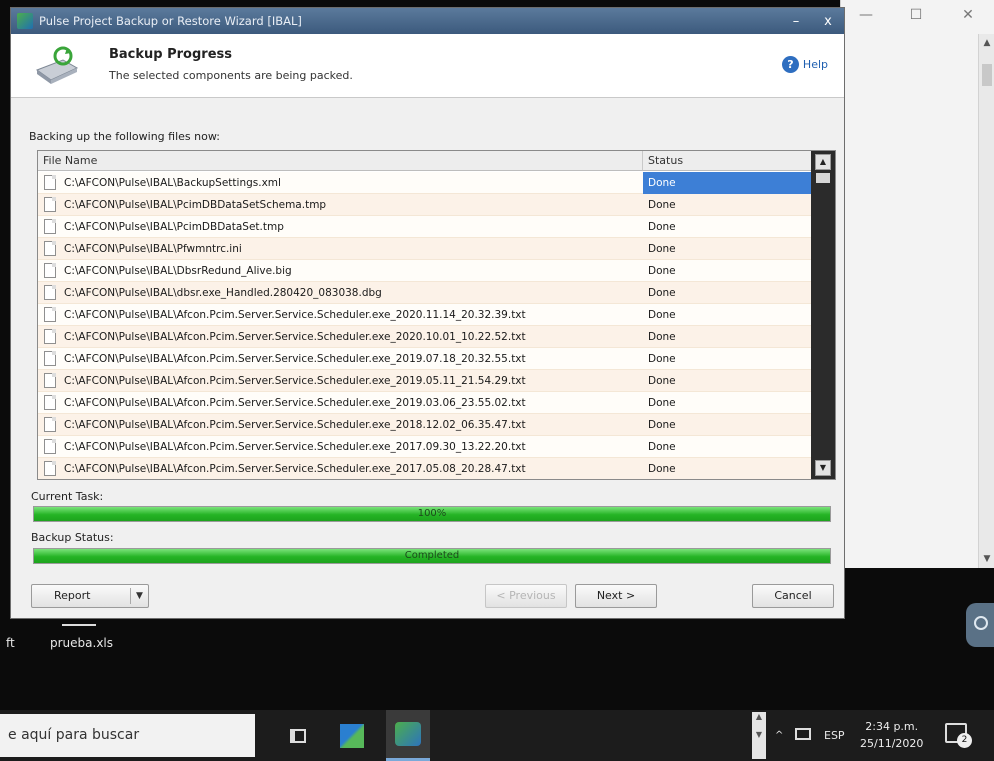 Image resolution: width=994 pixels, height=761 pixels. I want to click on file-name-cell: C:\AFCON\Pulse\IBAL\DbsrRedund_Alive.big, so click(178, 270).